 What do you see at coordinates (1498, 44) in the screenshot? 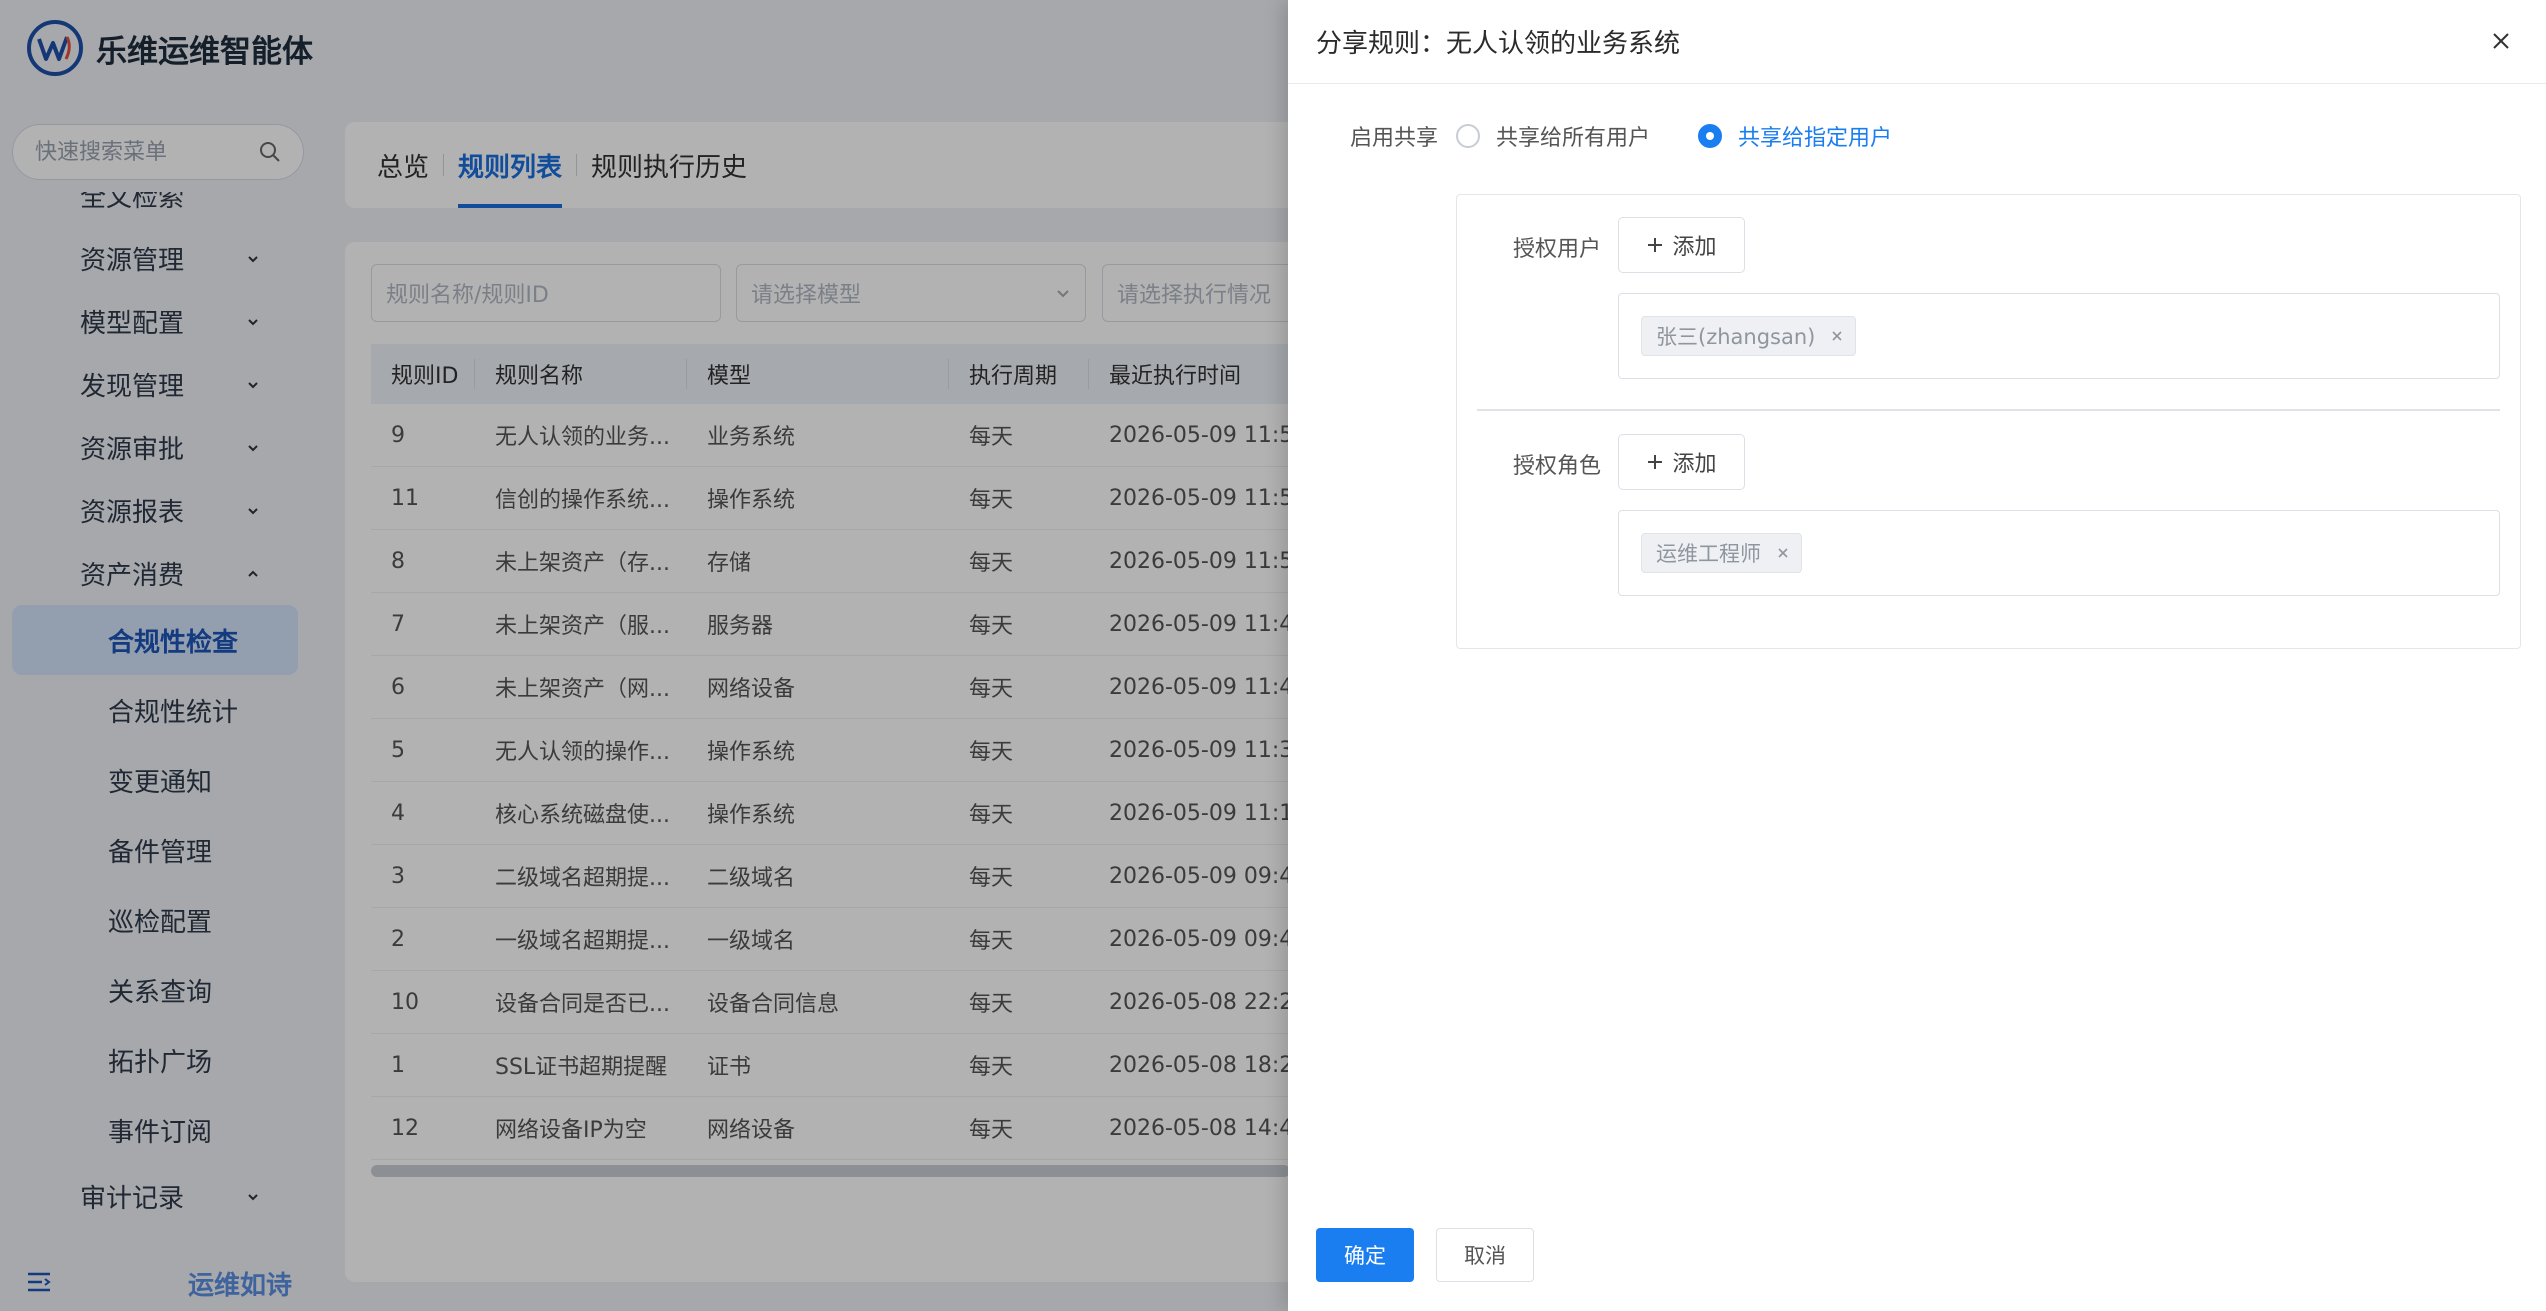
I see `drawer-title: 分享规则：无人认领的业务系统` at bounding box center [1498, 44].